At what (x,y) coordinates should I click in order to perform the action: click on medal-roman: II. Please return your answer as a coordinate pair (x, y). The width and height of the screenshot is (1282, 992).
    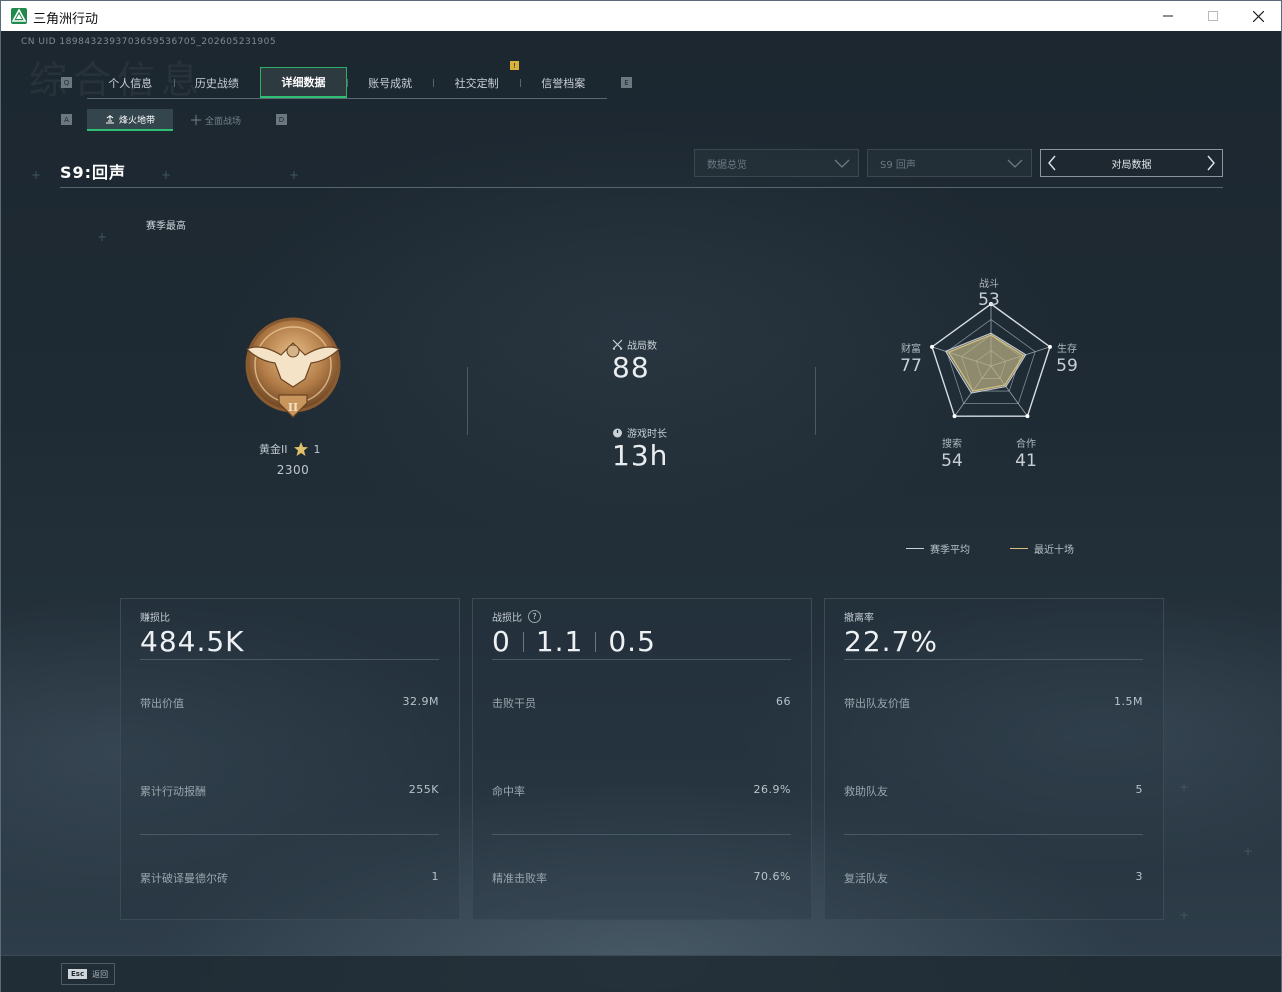
    Looking at the image, I should click on (293, 407).